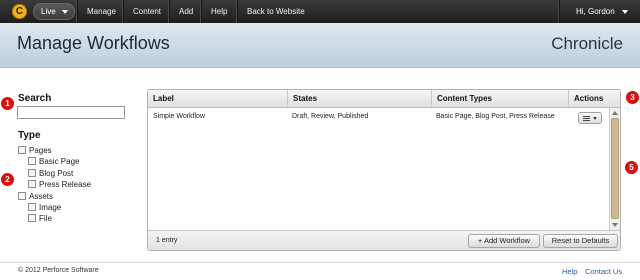 The image size is (640, 280). I want to click on callout-marker-5: 5, so click(631, 167).